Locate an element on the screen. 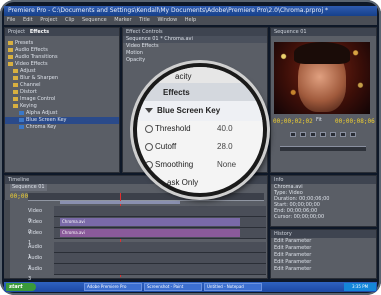 Image resolution: width=381 pixels, height=295 pixels. menu-help: Help is located at coordinates (190, 20).